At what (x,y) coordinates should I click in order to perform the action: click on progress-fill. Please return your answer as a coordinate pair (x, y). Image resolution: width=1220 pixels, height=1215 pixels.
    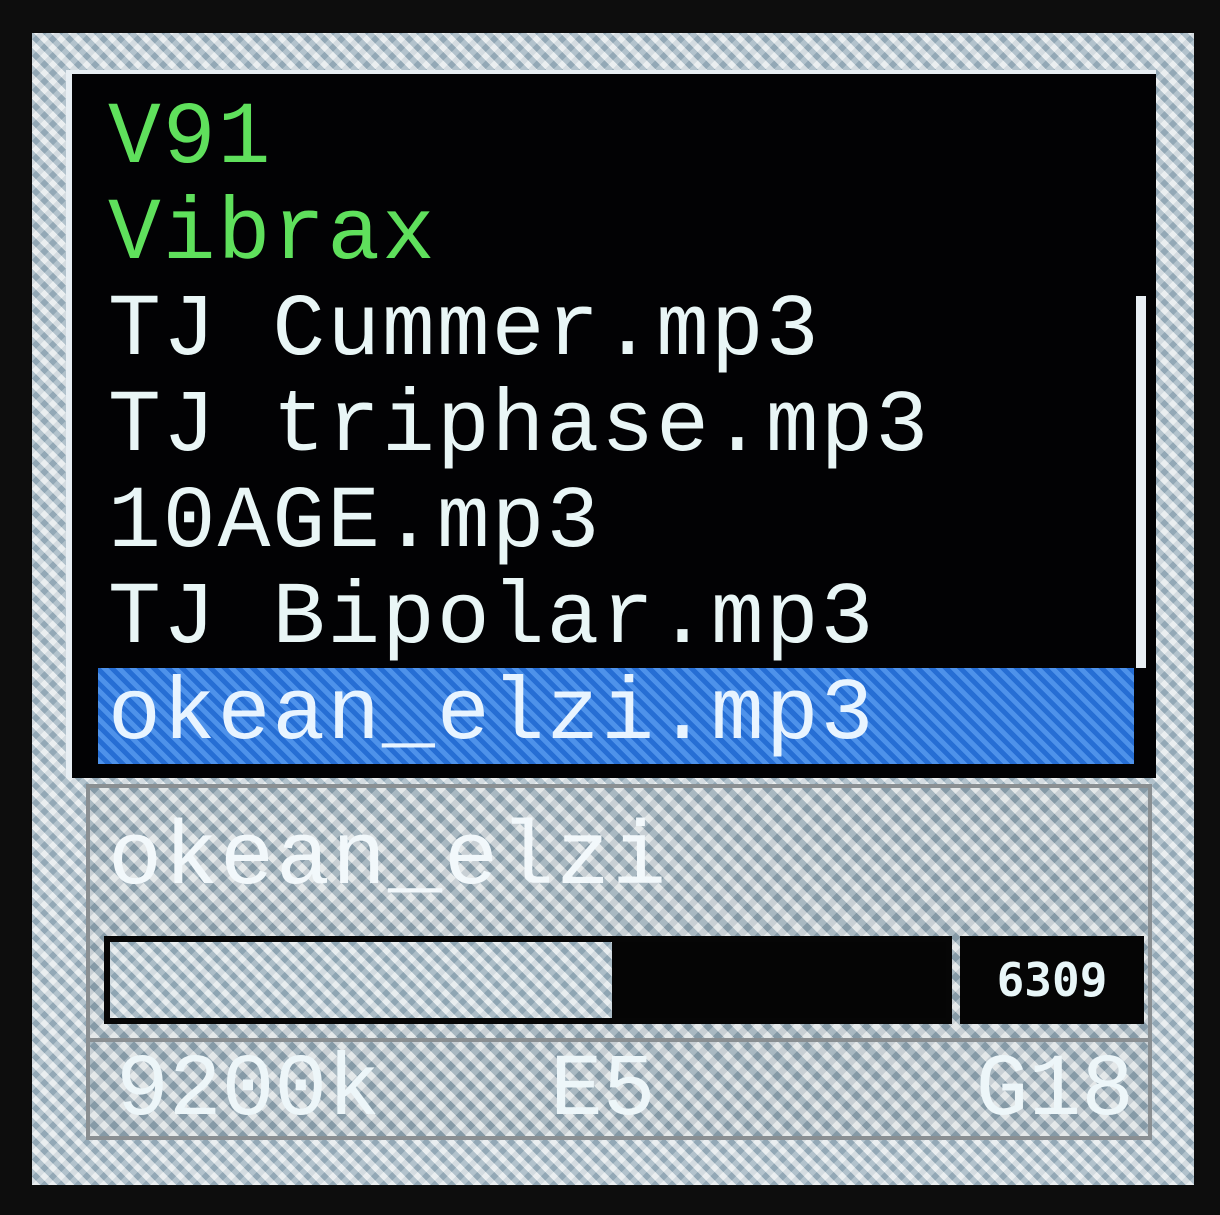
    Looking at the image, I should click on (361, 980).